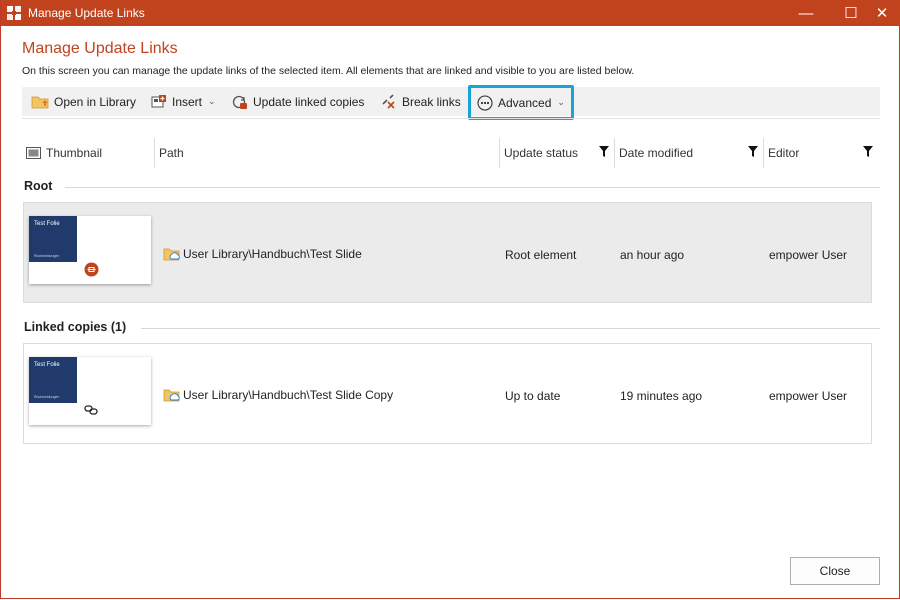 This screenshot has height=600, width=900. I want to click on thumbnail-header-label: Thumbnail, so click(74, 153).